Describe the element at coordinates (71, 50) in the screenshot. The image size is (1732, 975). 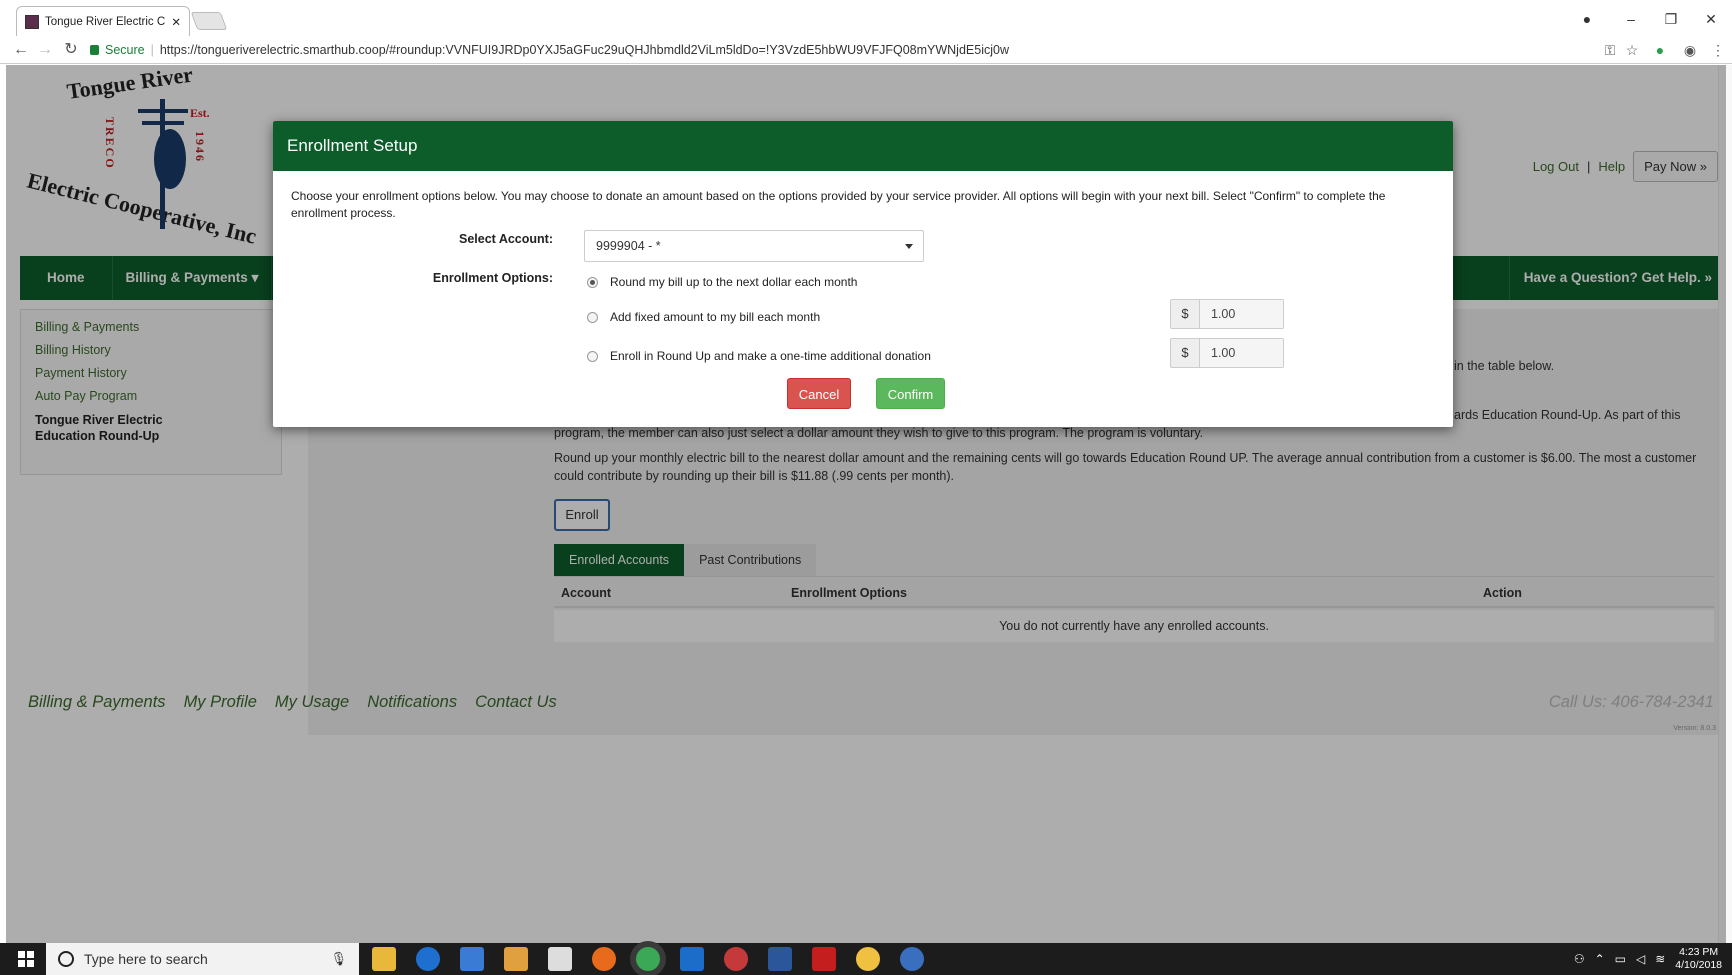
I see `reload-icon: ↻` at that location.